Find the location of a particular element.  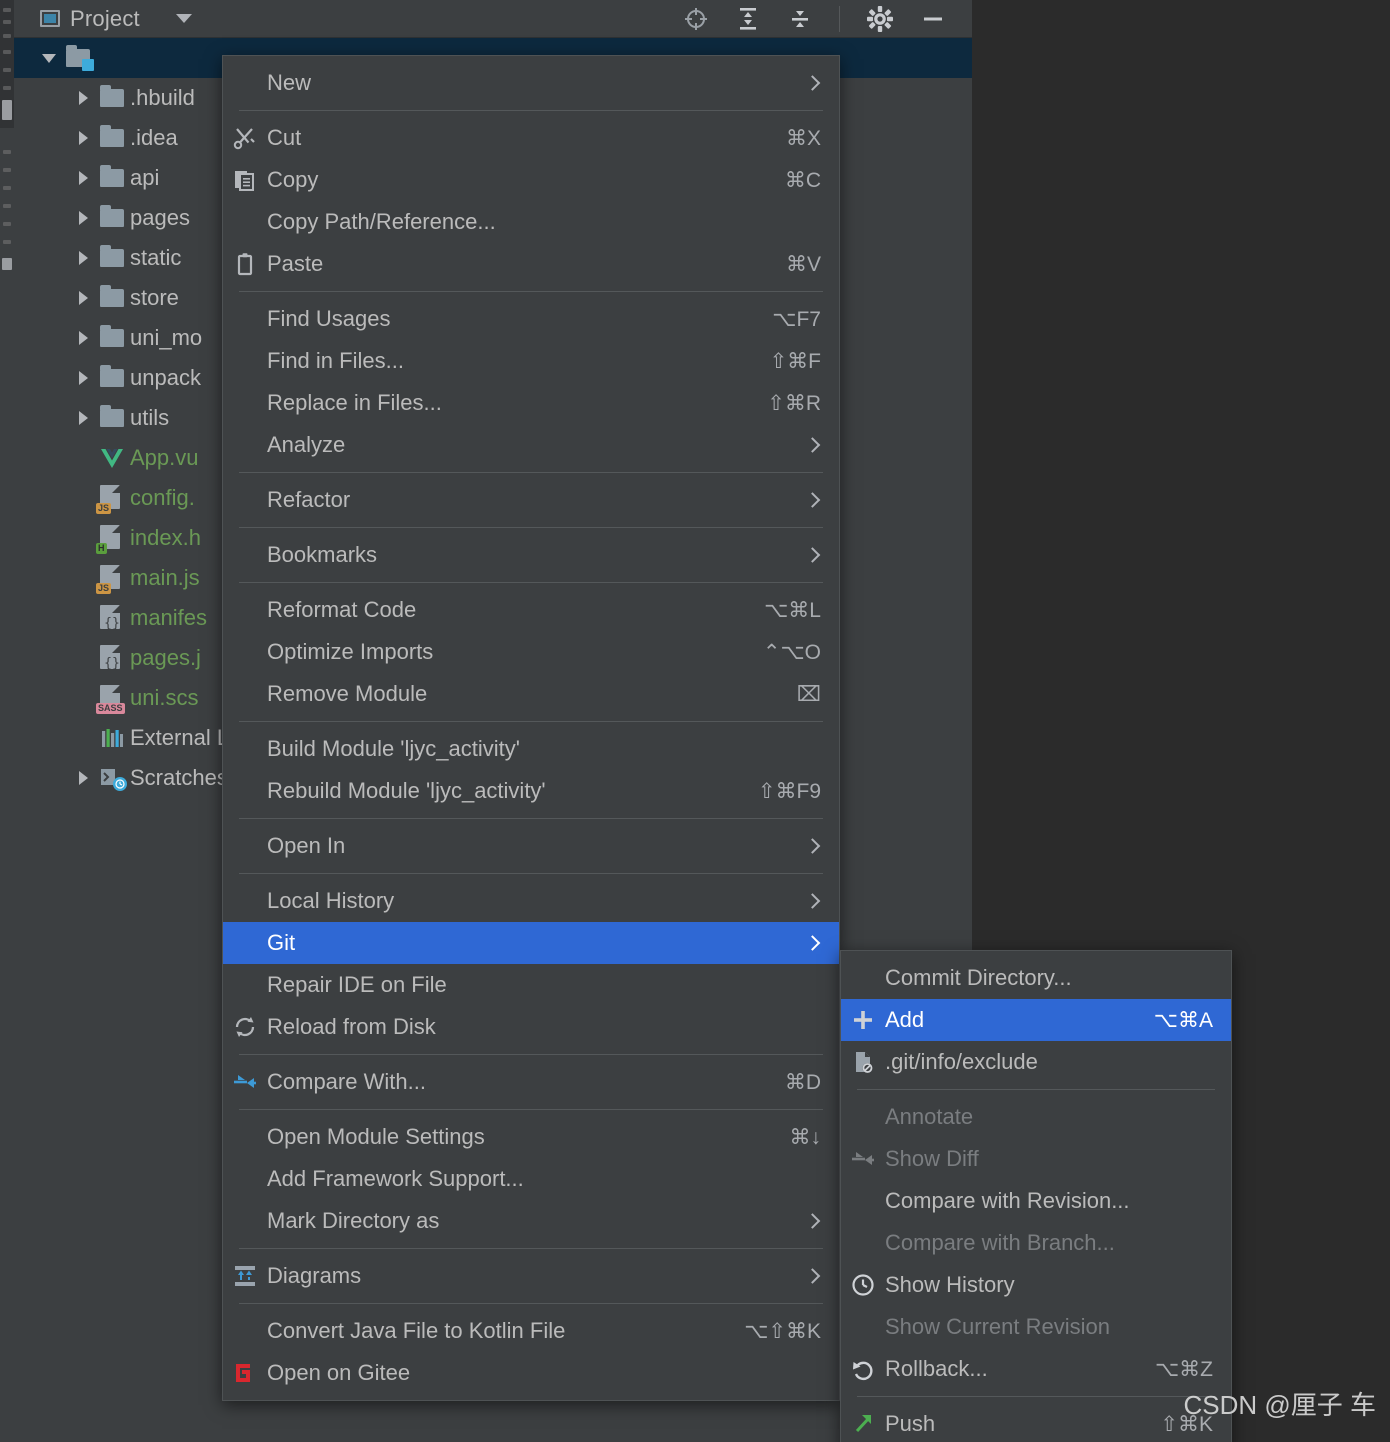

menu-item-label: Convert Java File to Kotlin File is located at coordinates (416, 1330).